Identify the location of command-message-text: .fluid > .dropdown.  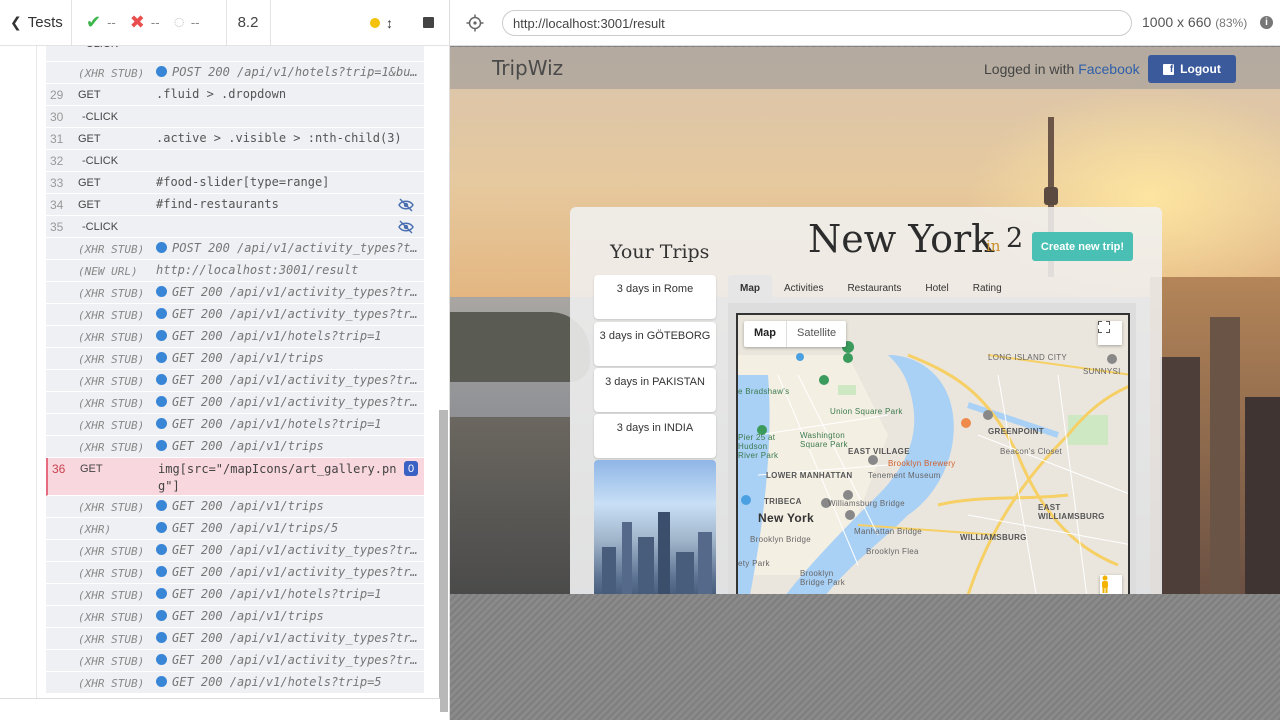
(221, 94).